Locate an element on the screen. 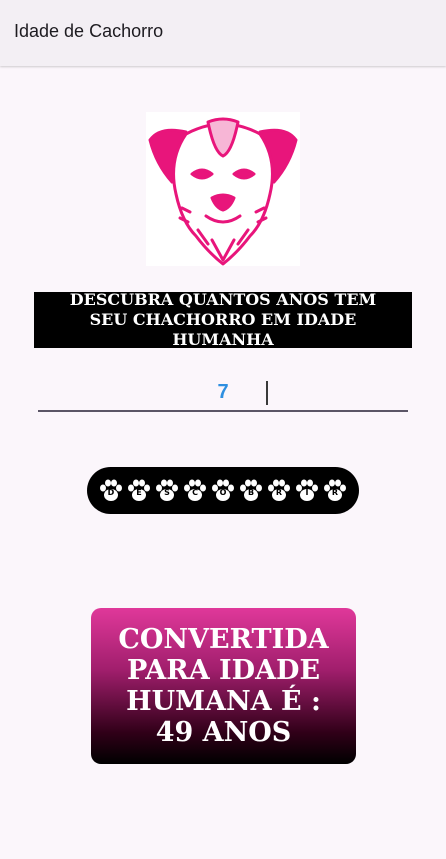 This screenshot has height=859, width=446. paw-letter-6: R is located at coordinates (279, 491).